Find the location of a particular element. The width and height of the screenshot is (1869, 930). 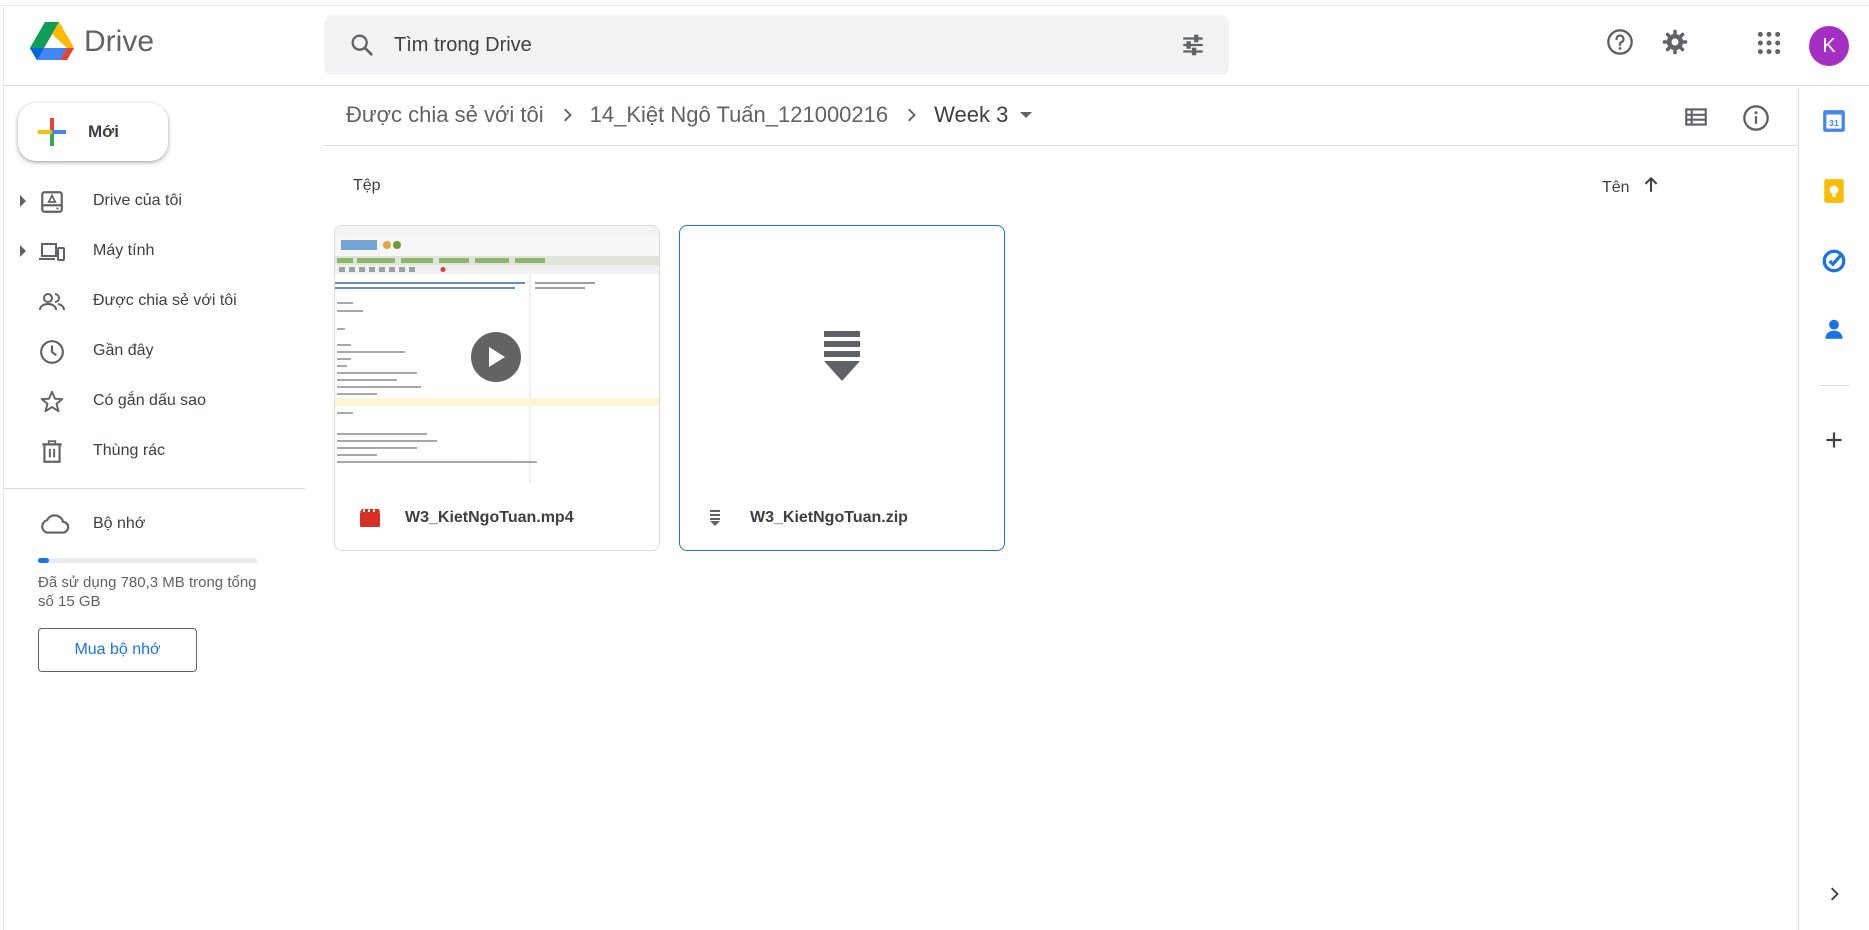

computers-icon is located at coordinates (52, 252).